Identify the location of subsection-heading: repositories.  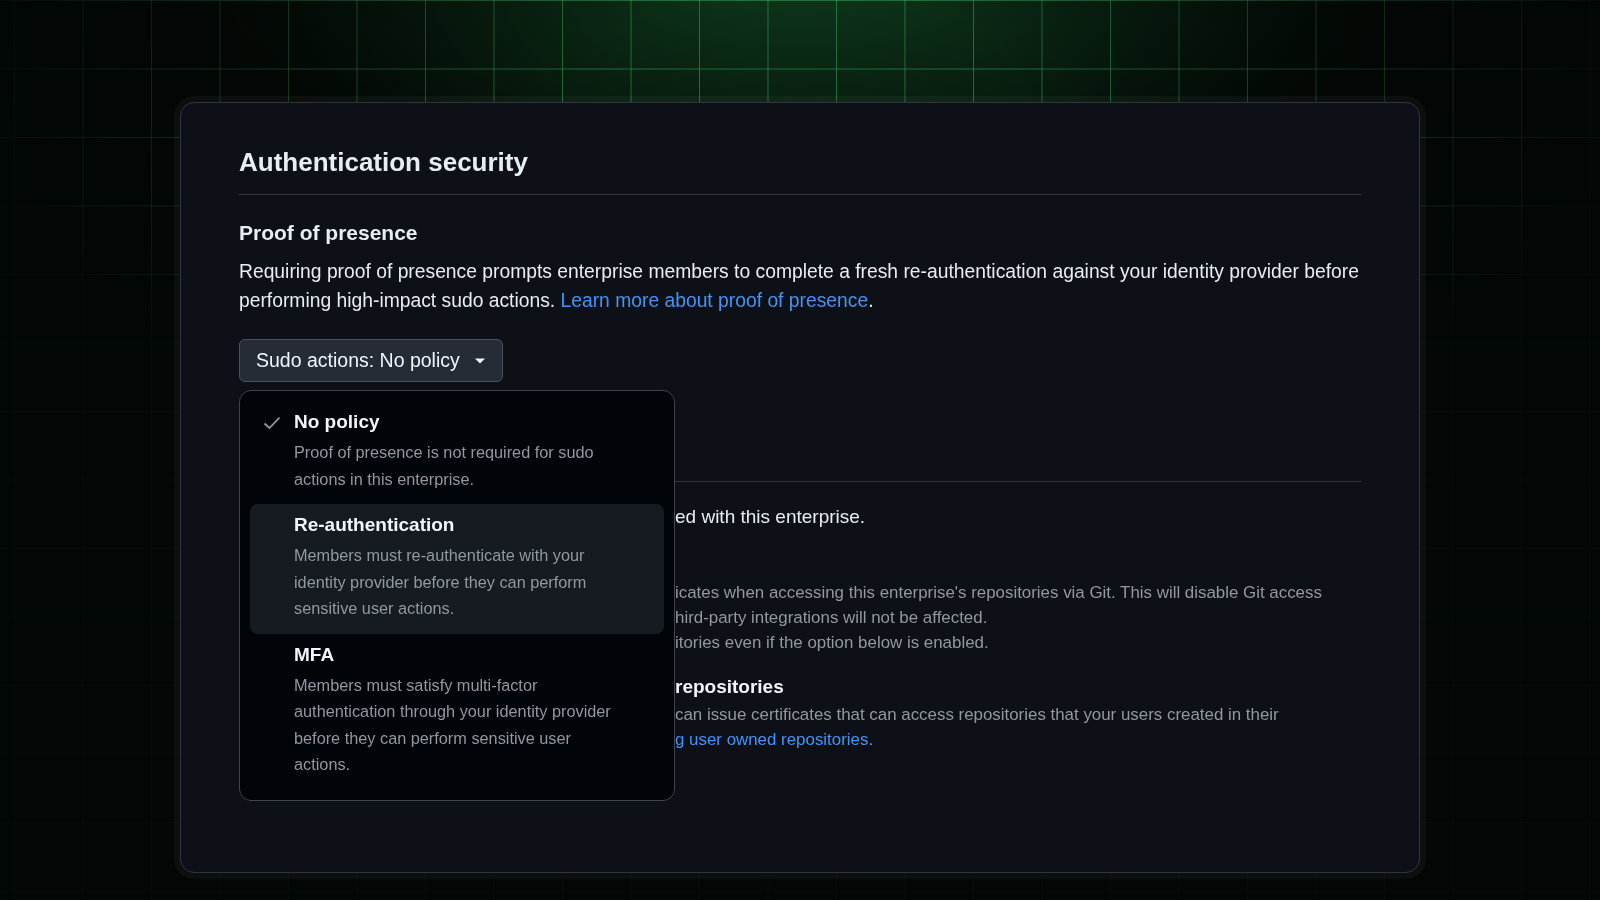
(730, 687).